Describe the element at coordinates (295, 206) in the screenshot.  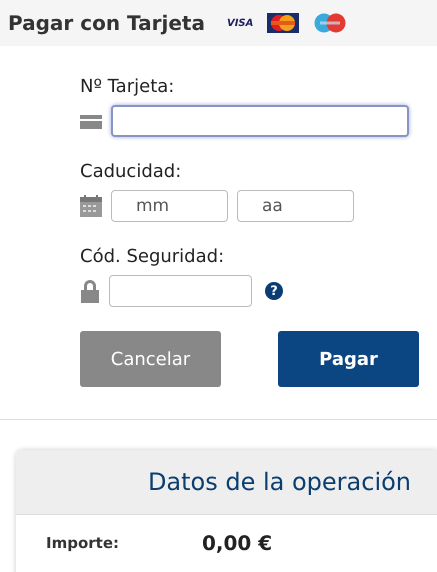
I see `year-field: aa` at that location.